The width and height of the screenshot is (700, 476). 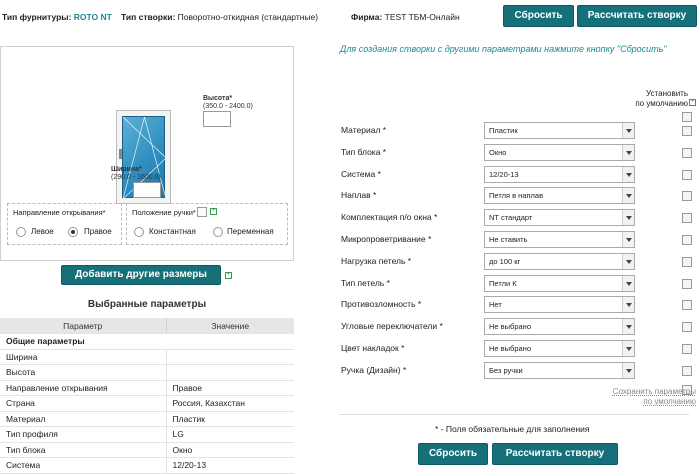 What do you see at coordinates (506, 370) in the screenshot?
I see `field-select-value: Без ручки` at bounding box center [506, 370].